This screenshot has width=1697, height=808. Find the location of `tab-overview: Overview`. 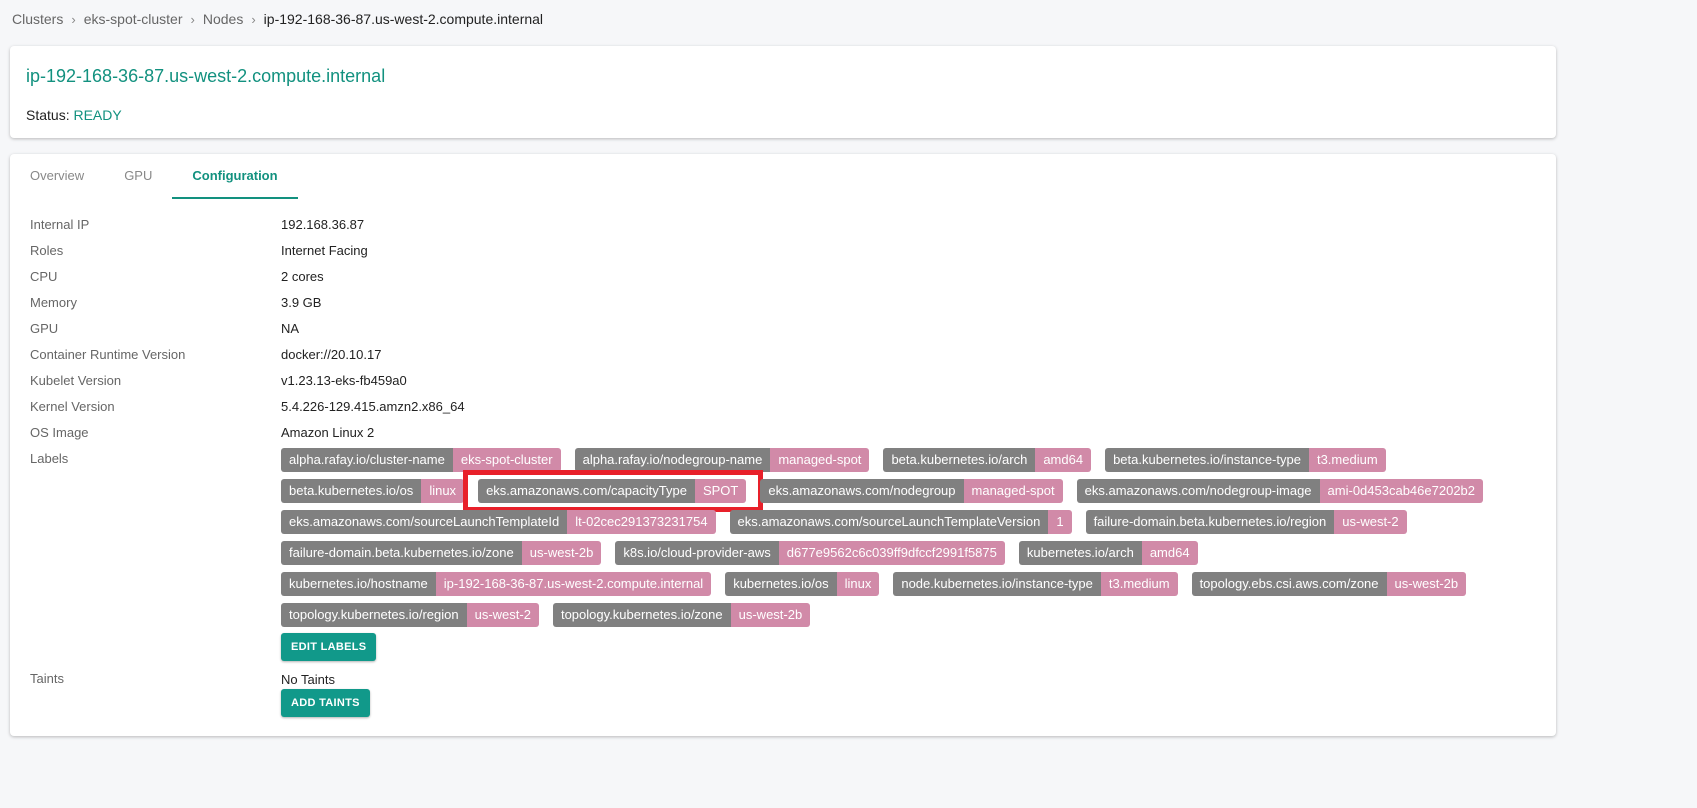

tab-overview: Overview is located at coordinates (57, 175).